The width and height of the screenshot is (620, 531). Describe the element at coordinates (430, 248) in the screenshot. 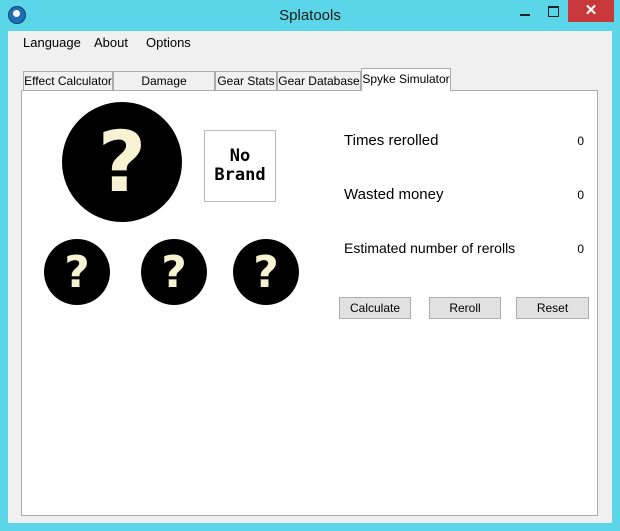

I see `estimated-rerolls-label: Estimated number of rerolls` at that location.